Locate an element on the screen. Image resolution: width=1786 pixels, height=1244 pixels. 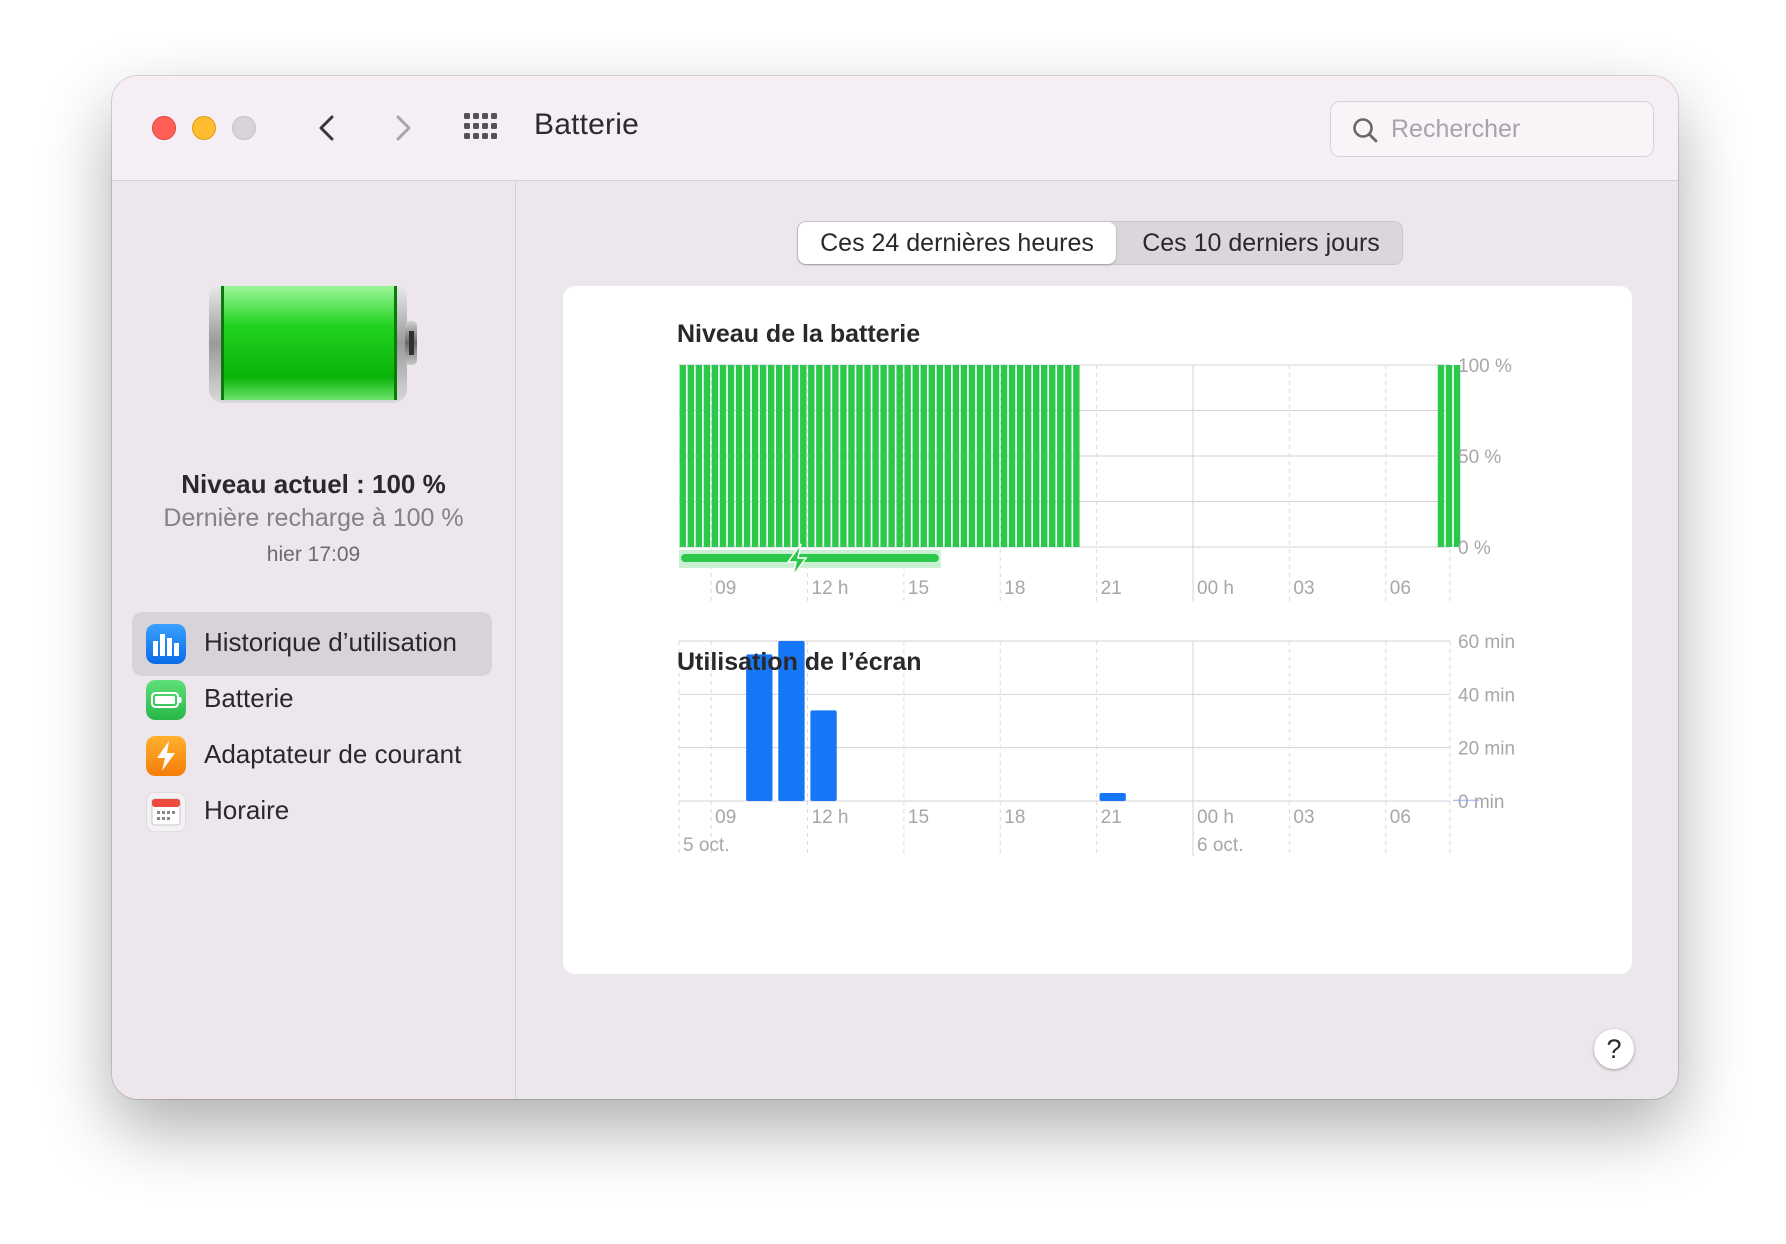
battery-x-tick-label: 06 is located at coordinates (1400, 588).